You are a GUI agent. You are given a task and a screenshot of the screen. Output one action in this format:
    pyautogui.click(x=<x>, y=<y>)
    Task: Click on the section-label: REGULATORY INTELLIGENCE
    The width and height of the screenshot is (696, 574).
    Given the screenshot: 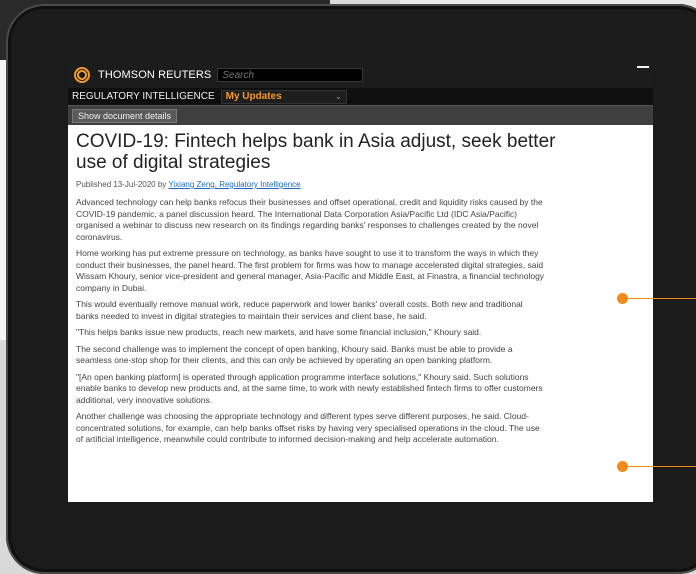 What is the action you would take?
    pyautogui.click(x=143, y=96)
    